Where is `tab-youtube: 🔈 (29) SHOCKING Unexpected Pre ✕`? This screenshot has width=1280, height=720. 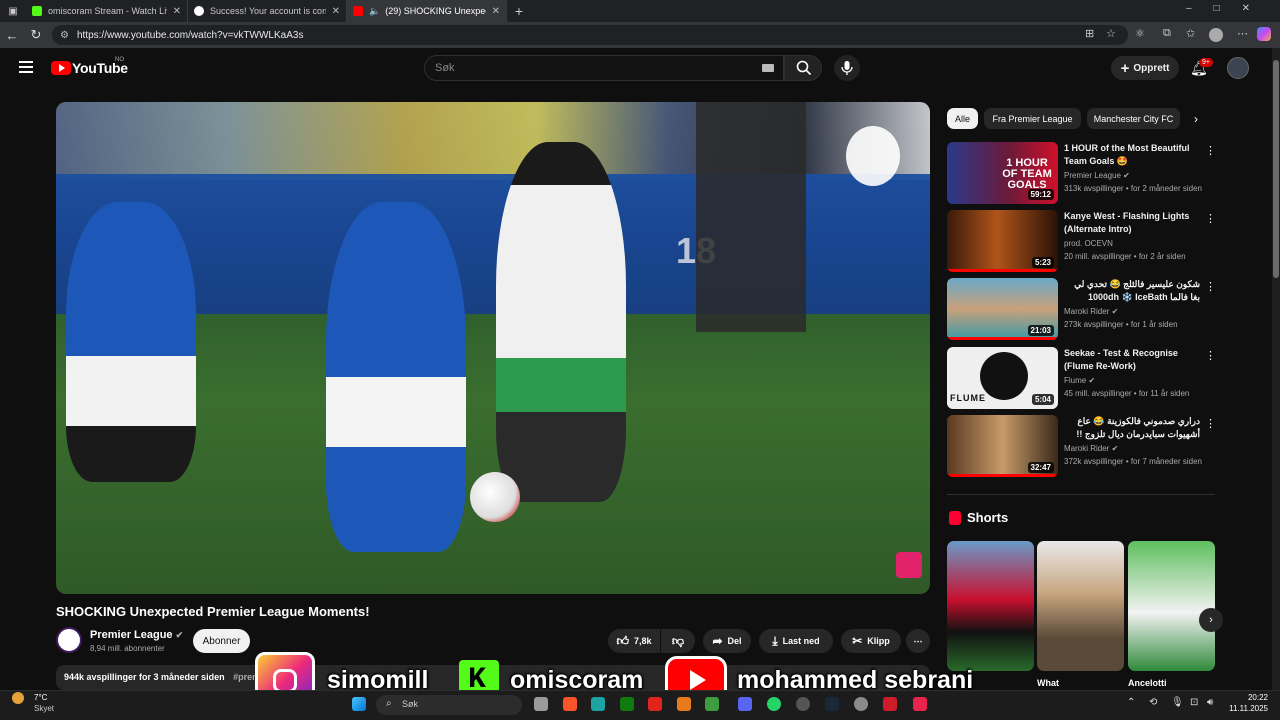 tab-youtube: 🔈 (29) SHOCKING Unexpected Pre ✕ is located at coordinates (427, 11).